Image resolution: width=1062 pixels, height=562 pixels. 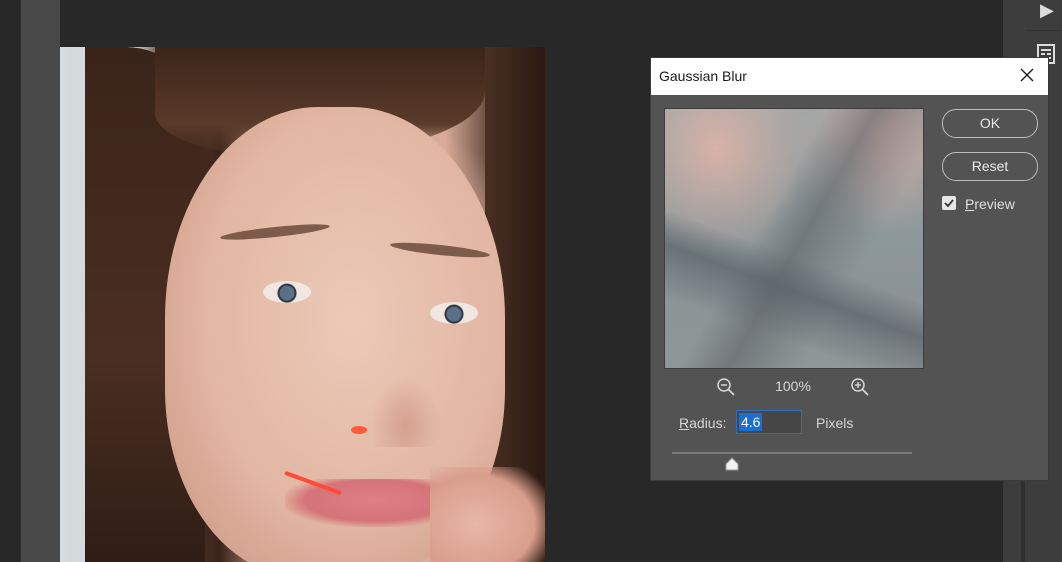 I want to click on preview-window, so click(x=794, y=238).